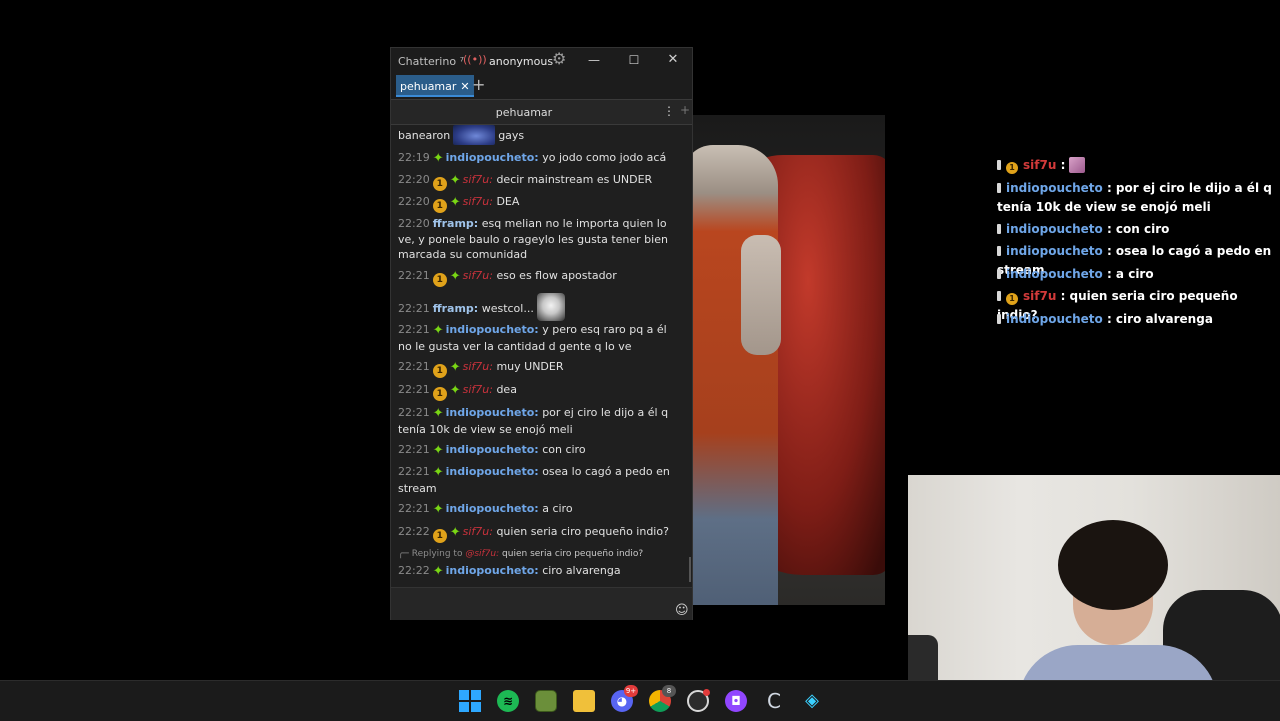 The image size is (1280, 721). What do you see at coordinates (470, 701) in the screenshot?
I see `windows-start-icon` at bounding box center [470, 701].